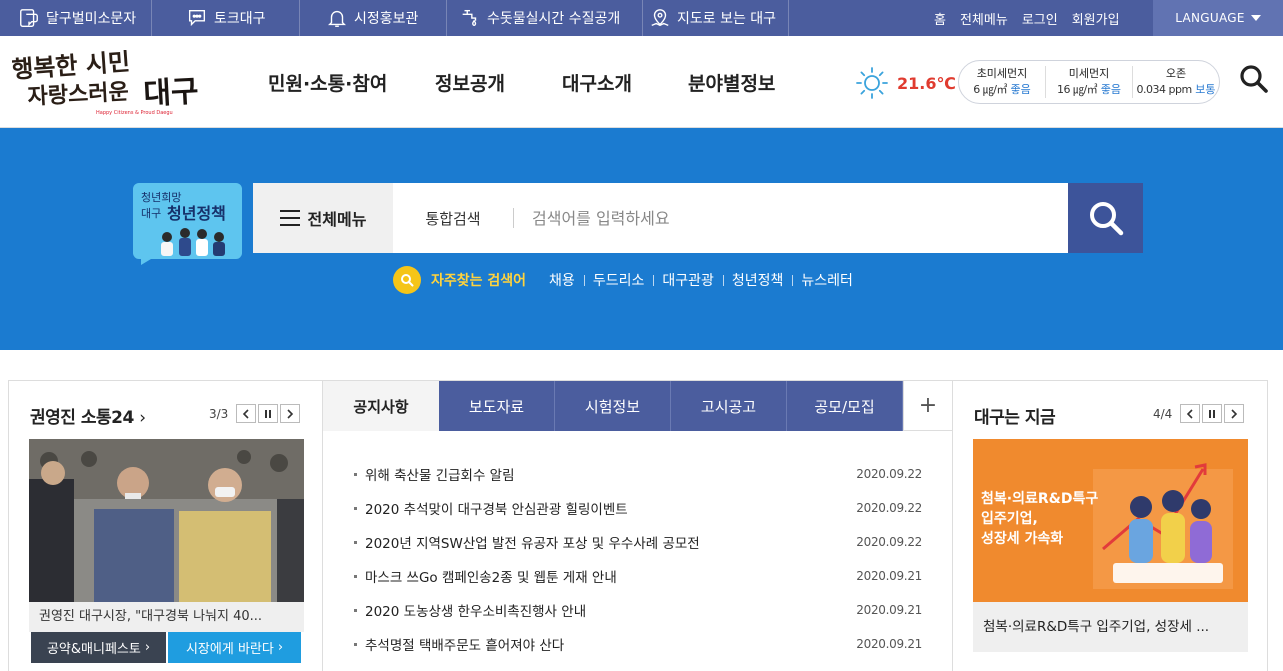 This screenshot has height=671, width=1283. Describe the element at coordinates (485, 576) in the screenshot. I see `notice-title: 마스크 쓰Go 캠페인송2종 및 웹툰 게재 안내` at that location.